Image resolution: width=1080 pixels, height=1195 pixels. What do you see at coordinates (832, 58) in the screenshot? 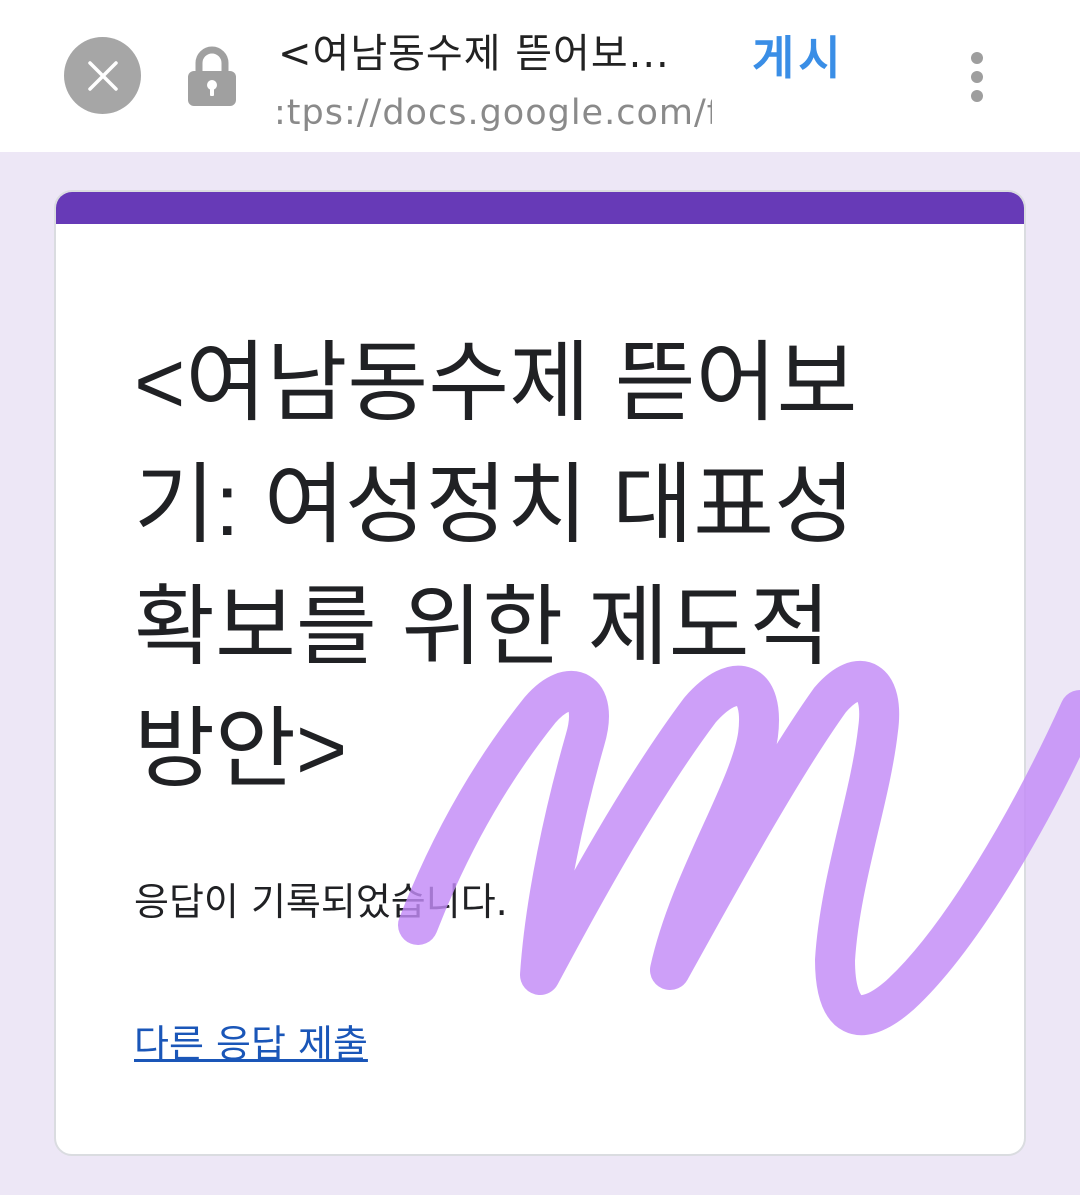
I see `post-button: 게시` at bounding box center [832, 58].